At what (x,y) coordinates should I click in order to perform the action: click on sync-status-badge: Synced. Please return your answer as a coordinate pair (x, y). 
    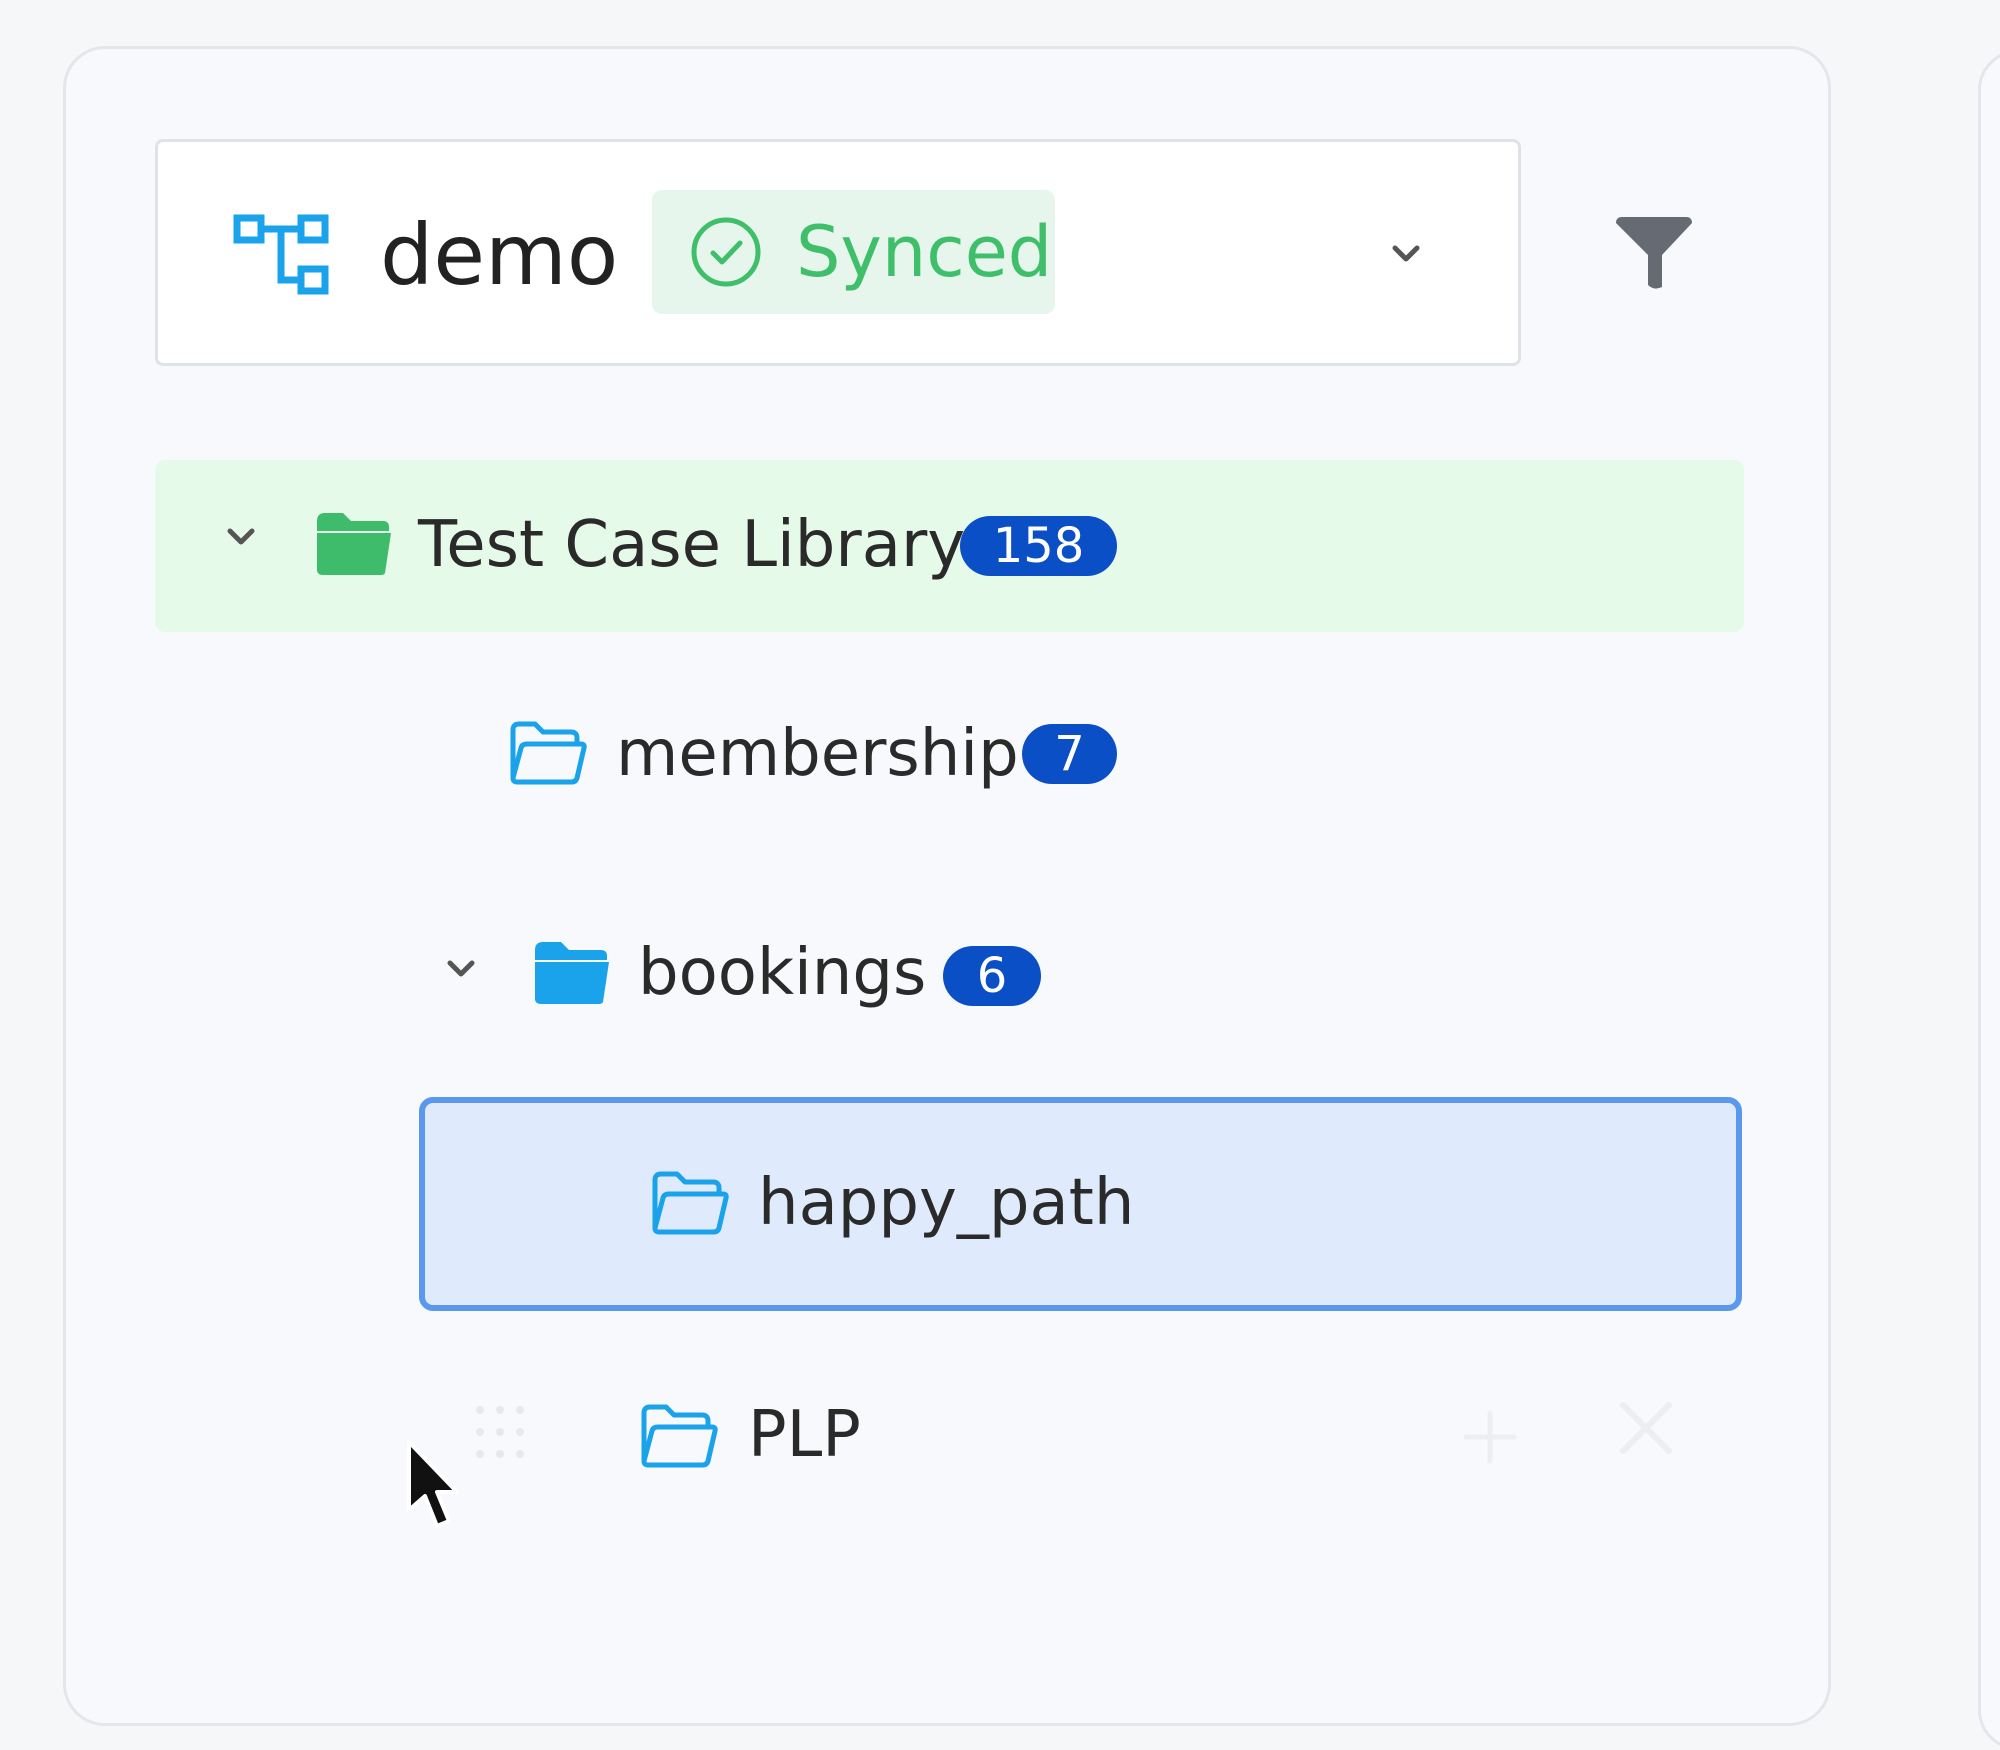
    Looking at the image, I should click on (853, 252).